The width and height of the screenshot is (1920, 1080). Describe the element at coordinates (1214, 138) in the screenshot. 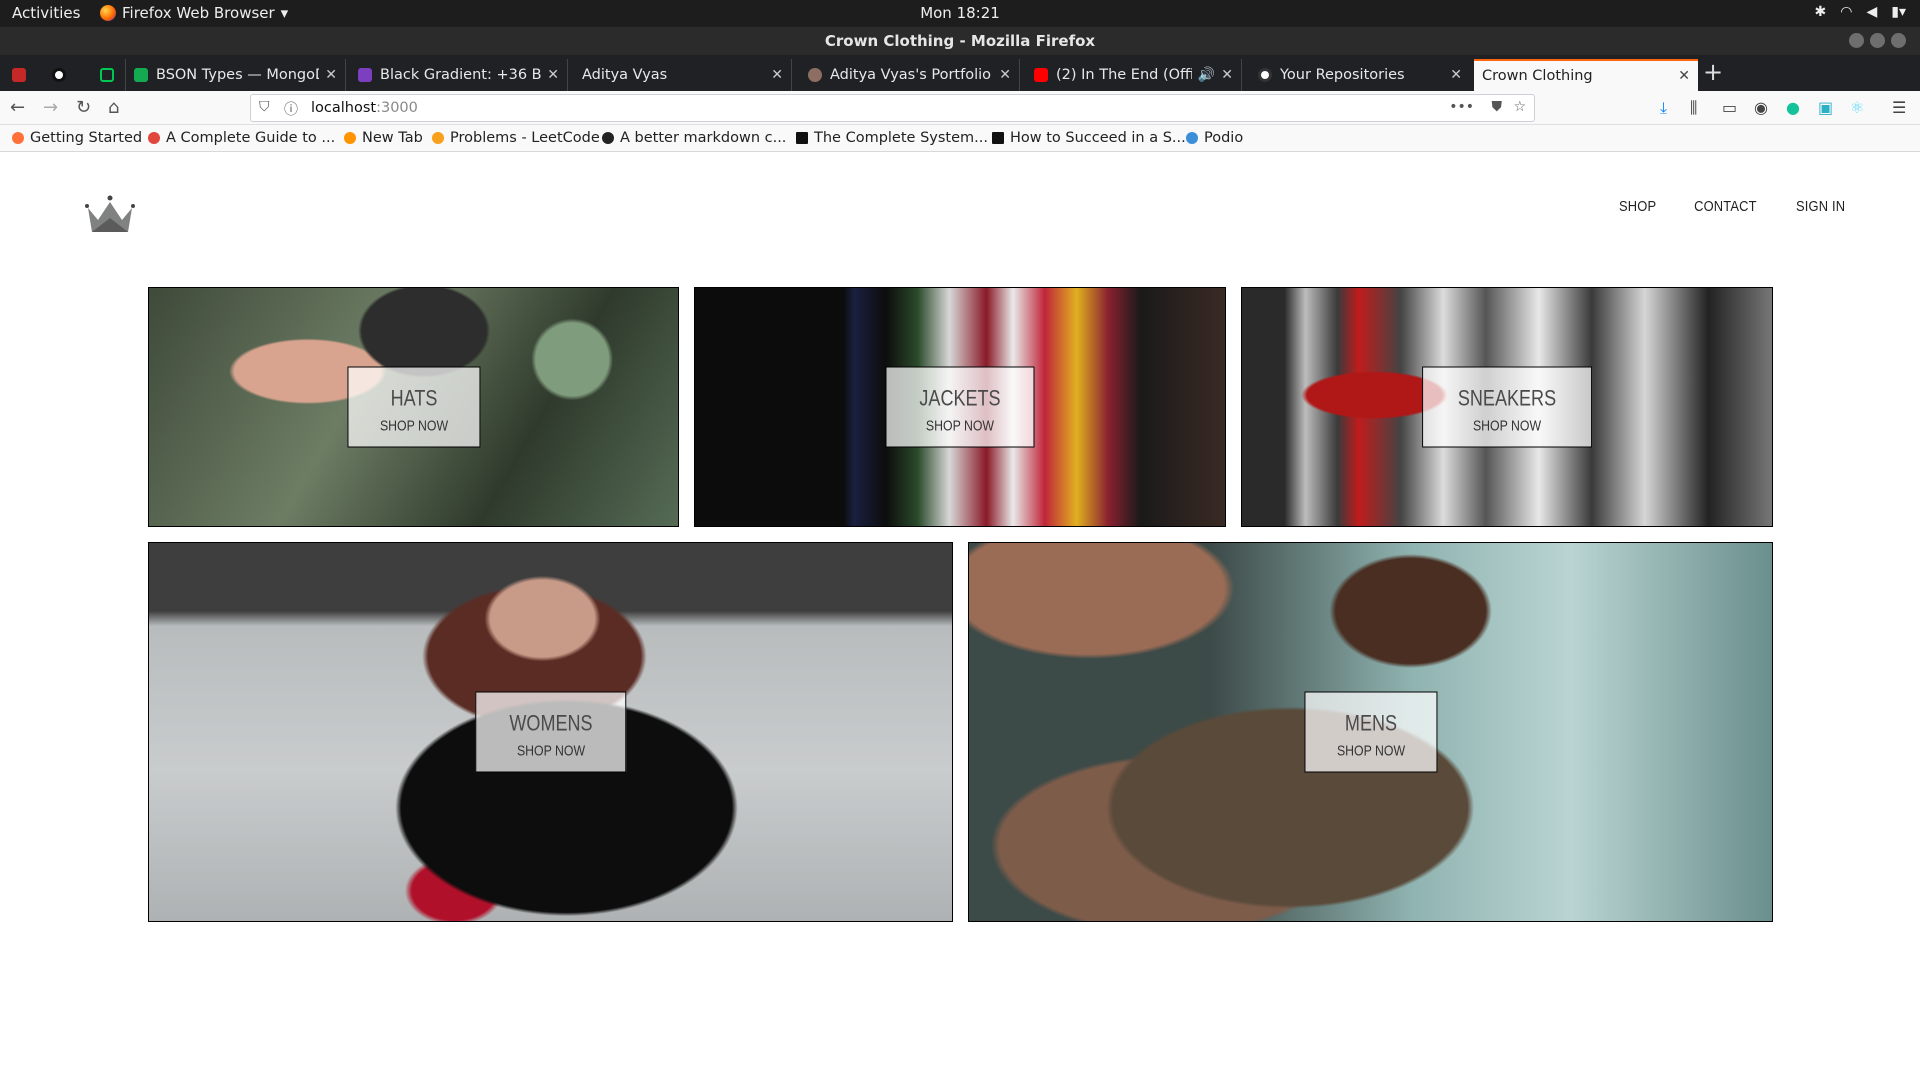

I see `bookmark-podio: Podio` at that location.